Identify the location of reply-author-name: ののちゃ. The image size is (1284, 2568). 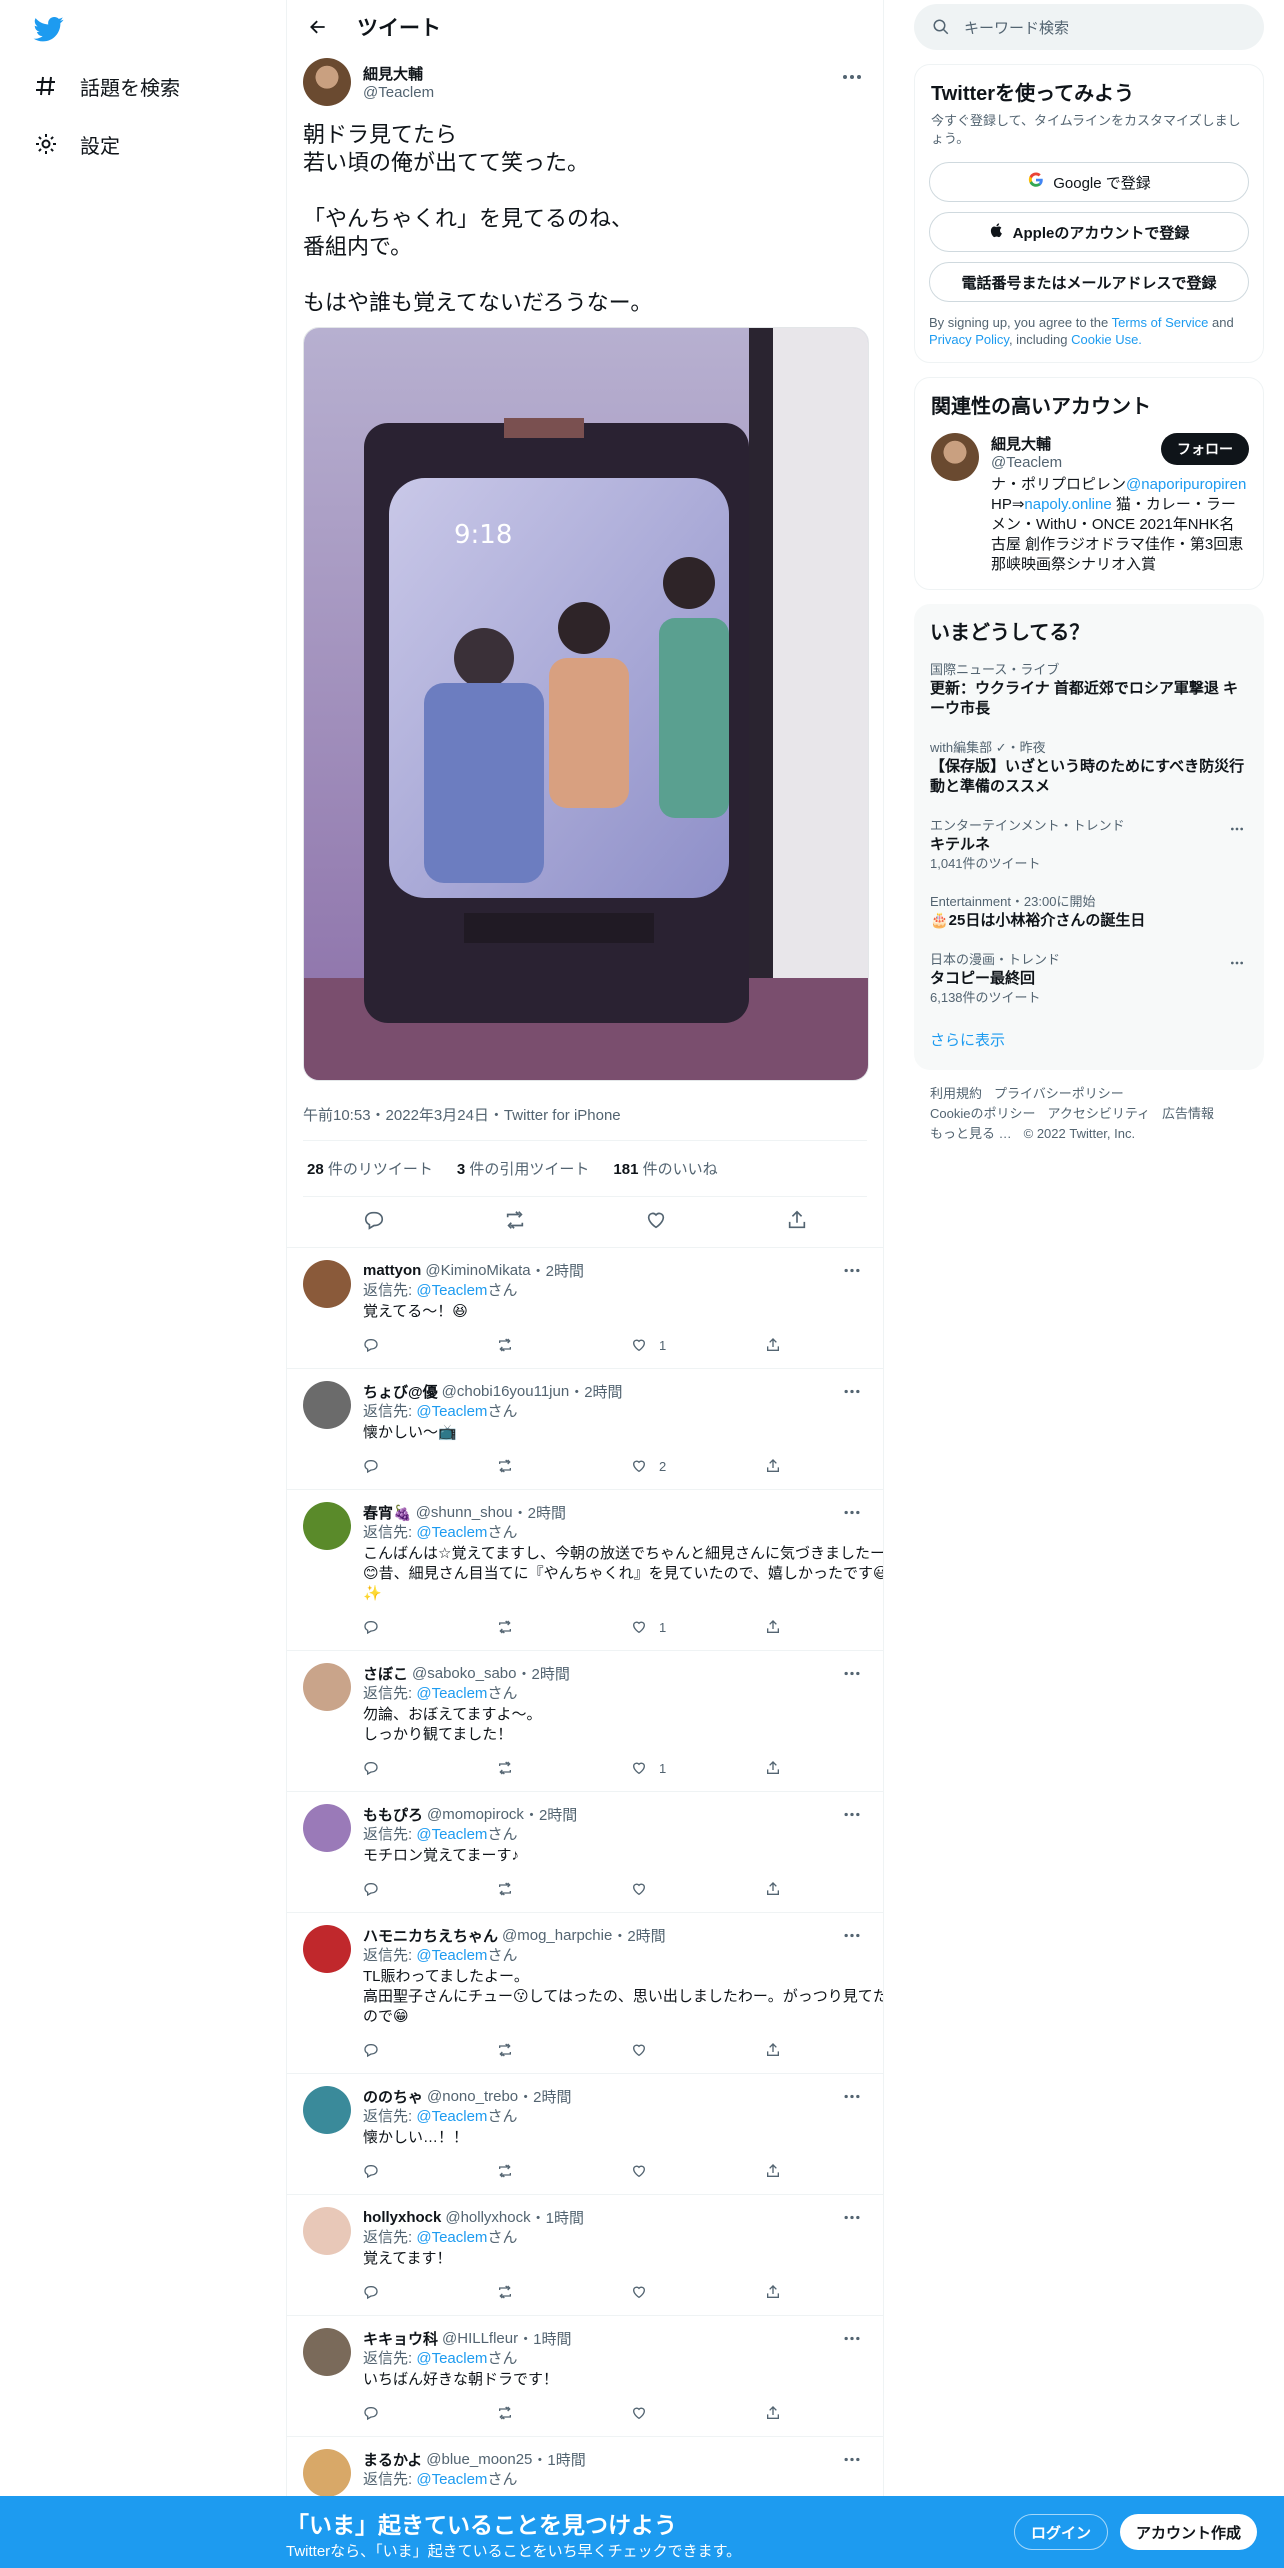
(393, 2096).